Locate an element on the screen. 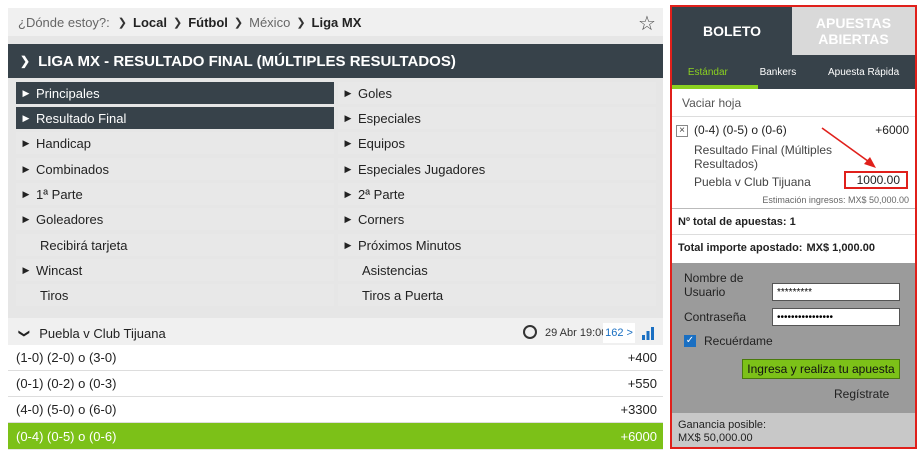  odds-row: (0-1) (0-2) o (0-3) +550 is located at coordinates (335, 384).